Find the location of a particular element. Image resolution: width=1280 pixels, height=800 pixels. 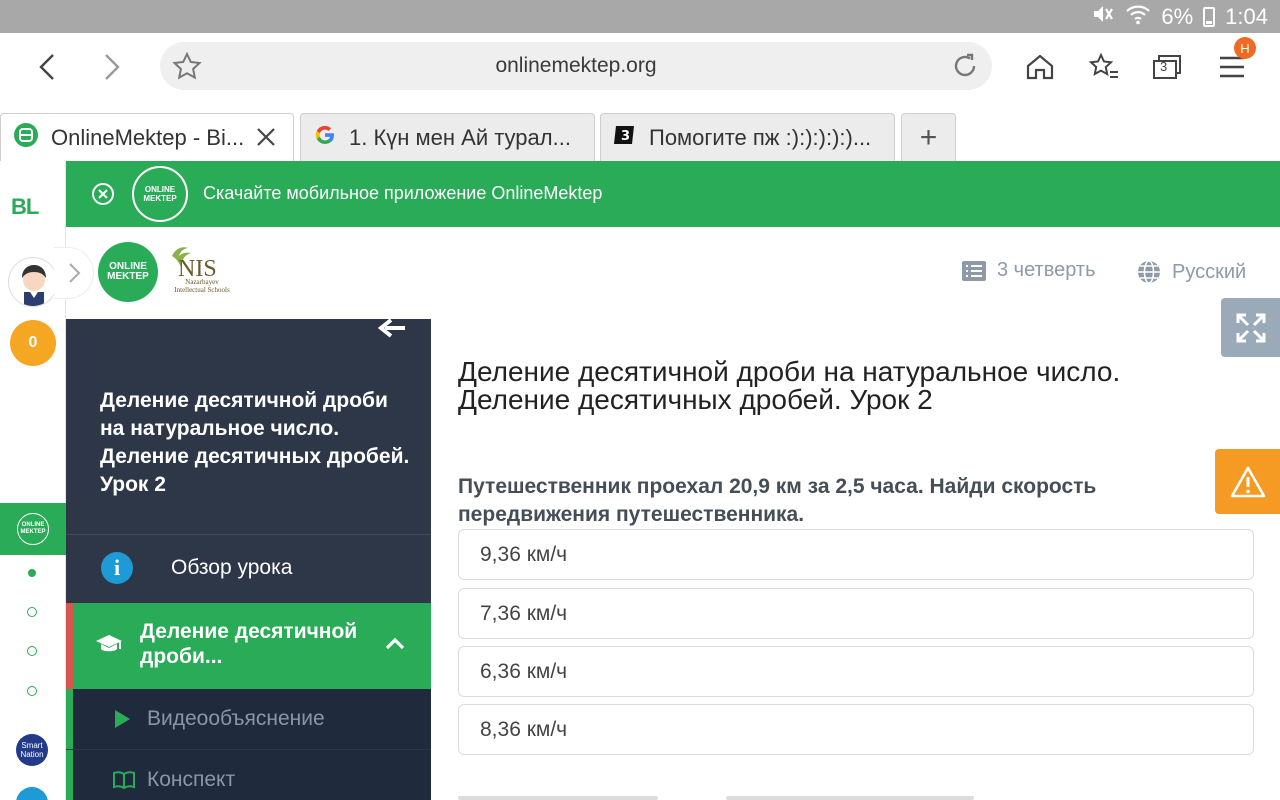

smart-nation-logo: Smart Nation is located at coordinates (32, 750).